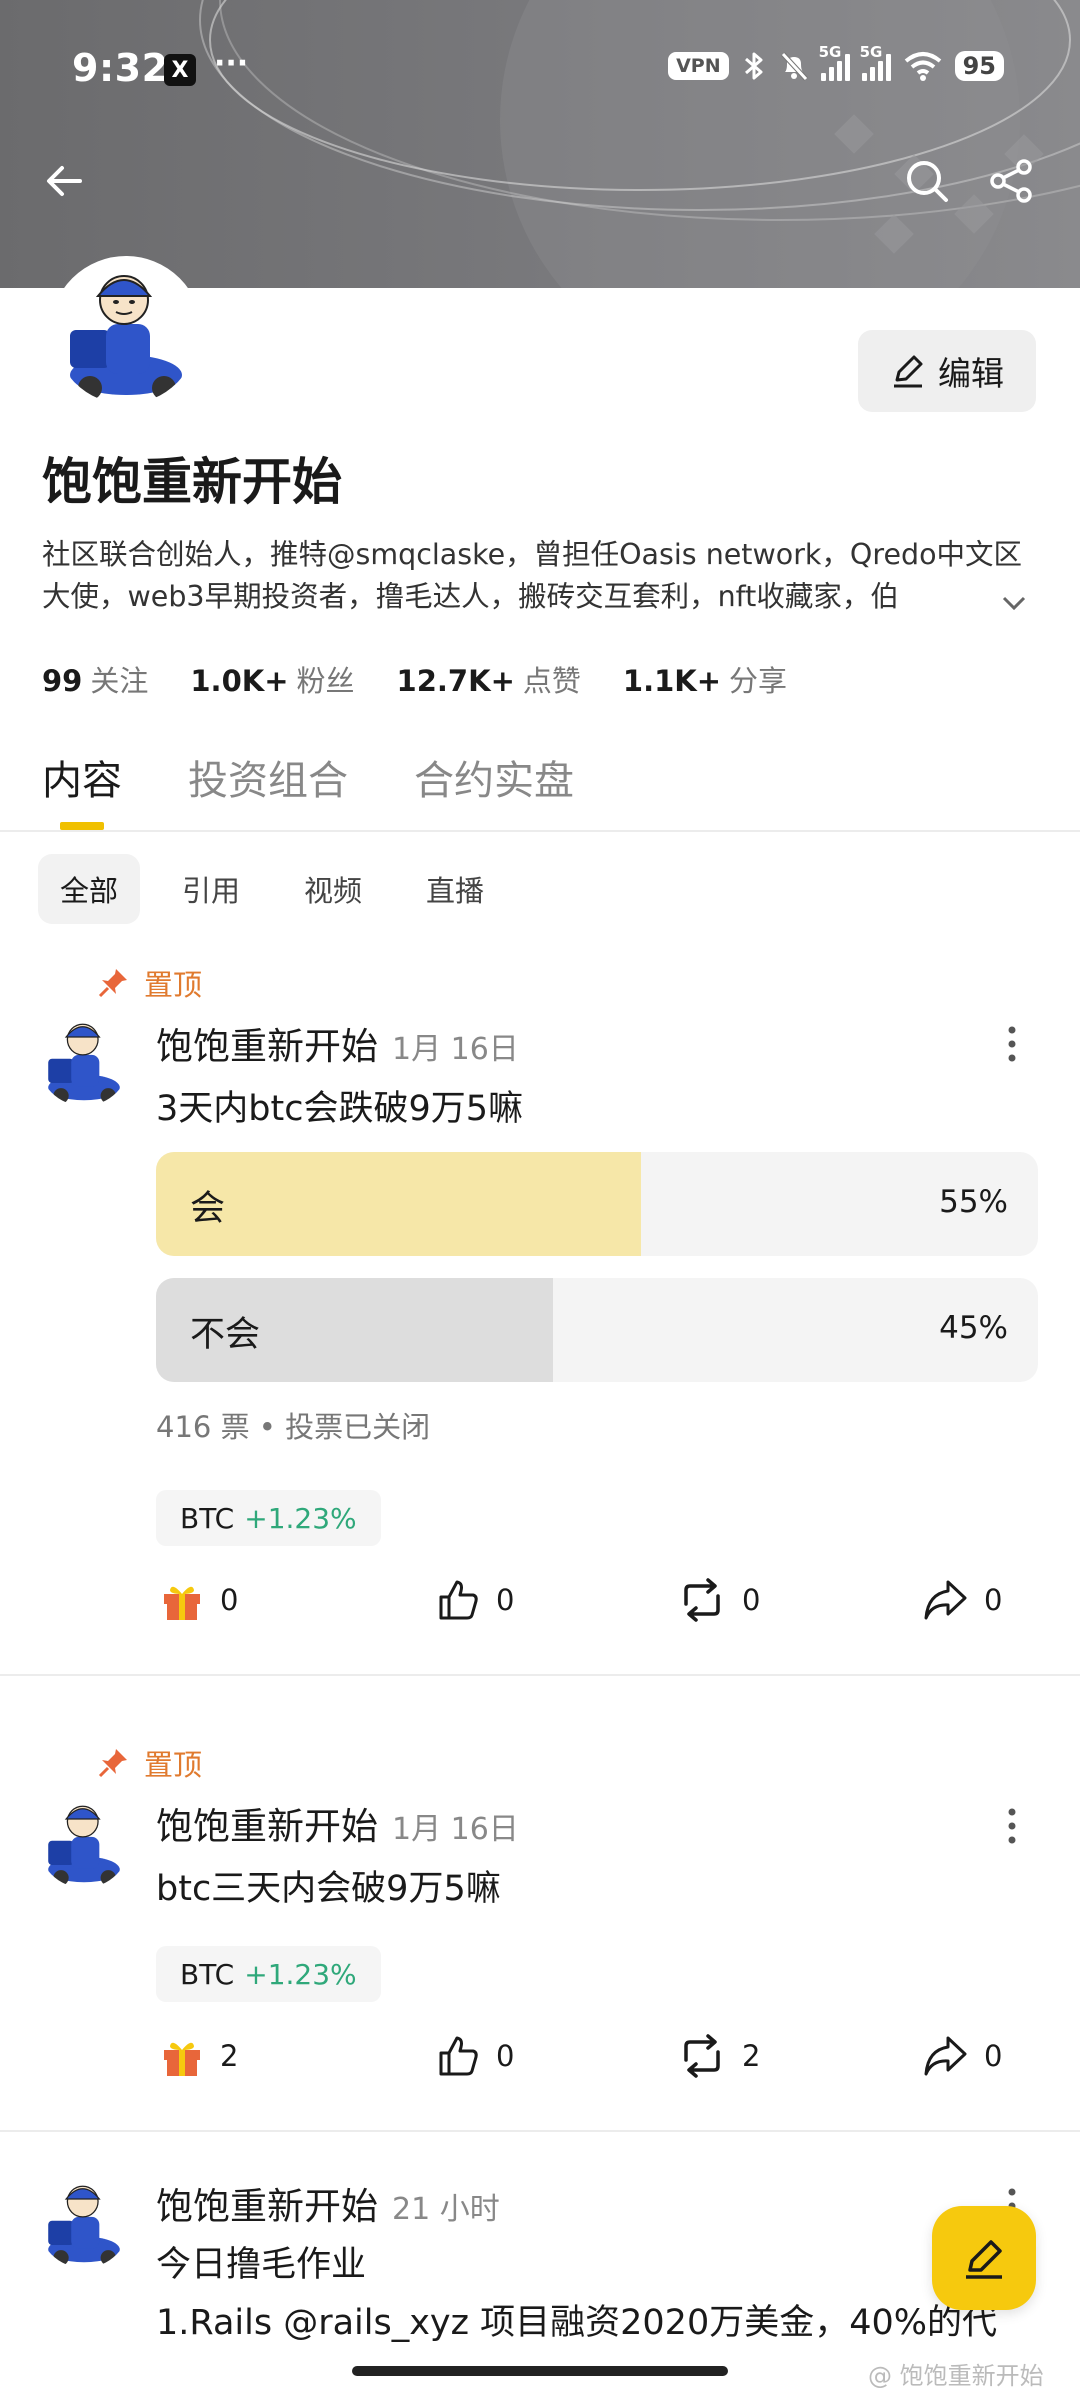  Describe the element at coordinates (908, 371) in the screenshot. I see `pencil-icon` at that location.